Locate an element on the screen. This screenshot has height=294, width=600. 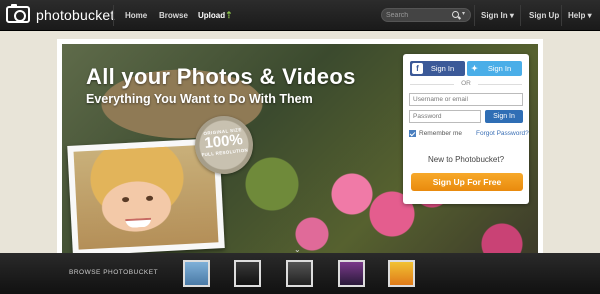
nav-signin-label: Sign In is located at coordinates (494, 15).